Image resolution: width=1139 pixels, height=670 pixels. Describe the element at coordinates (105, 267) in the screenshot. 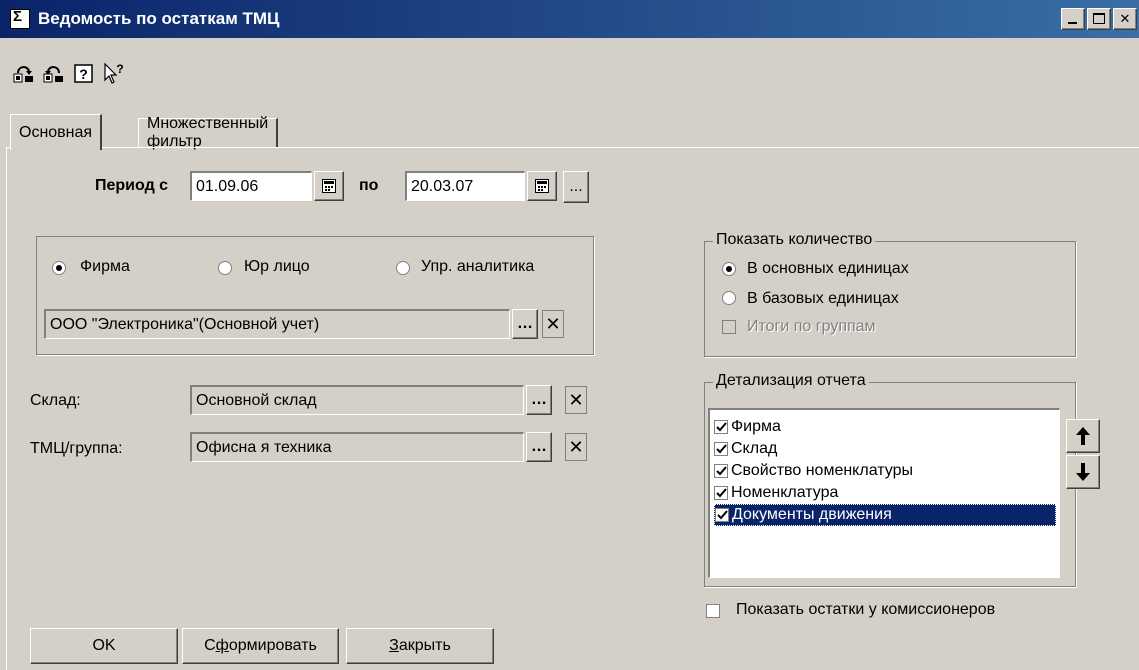

I see `radio-firm-label: Фирма` at that location.